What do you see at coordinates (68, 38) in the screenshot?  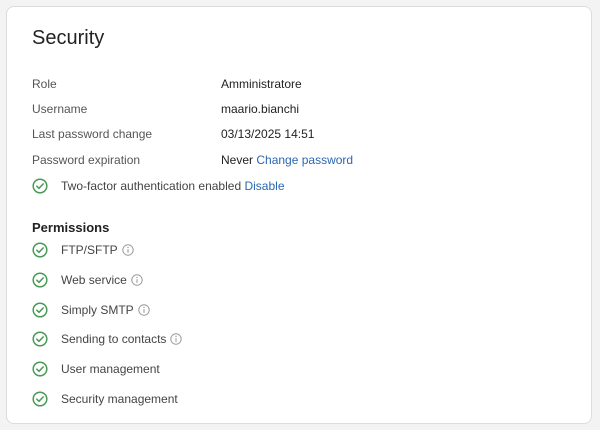 I see `page-title: Security` at bounding box center [68, 38].